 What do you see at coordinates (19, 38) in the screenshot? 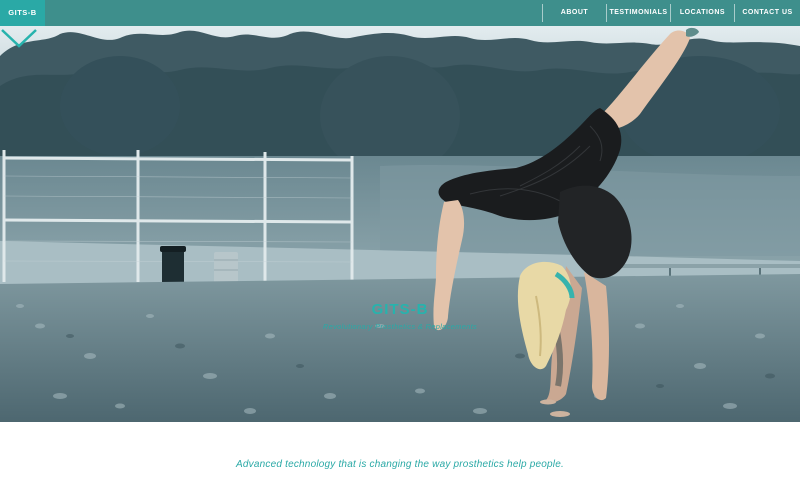
I see `chevron-down-icon` at bounding box center [19, 38].